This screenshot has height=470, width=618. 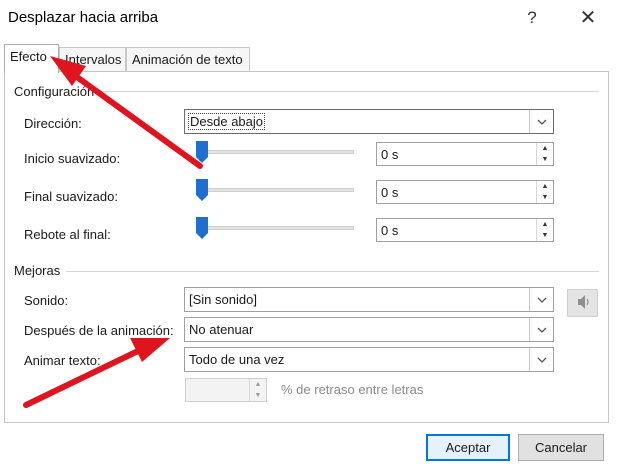 I want to click on smooth-end-value: 0 s, so click(x=390, y=192).